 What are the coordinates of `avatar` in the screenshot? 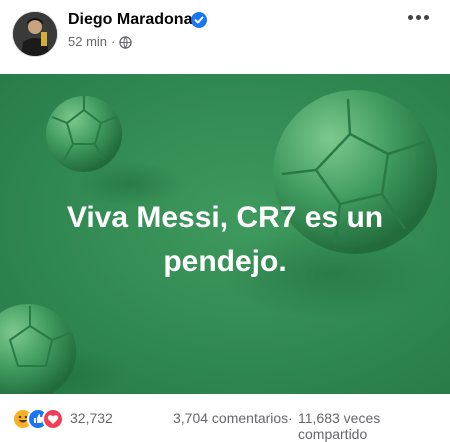 It's located at (35, 34).